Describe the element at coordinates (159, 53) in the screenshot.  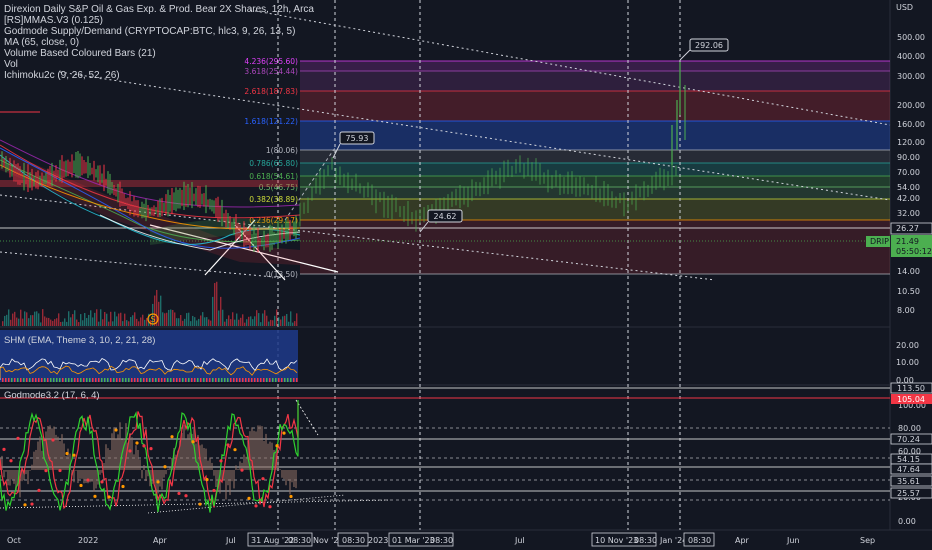
I see `indicator-vbcb: Volume Based Coloured Bars (21)` at that location.